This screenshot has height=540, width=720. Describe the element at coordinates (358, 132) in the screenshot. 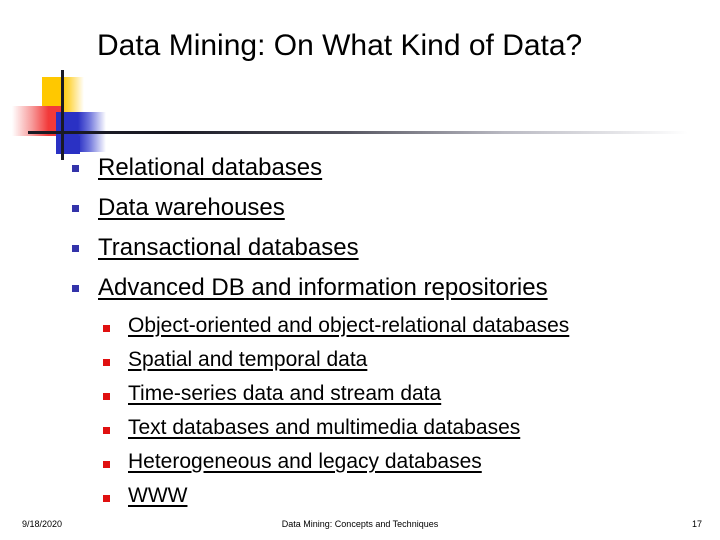

I see `title-divider-rule` at that location.